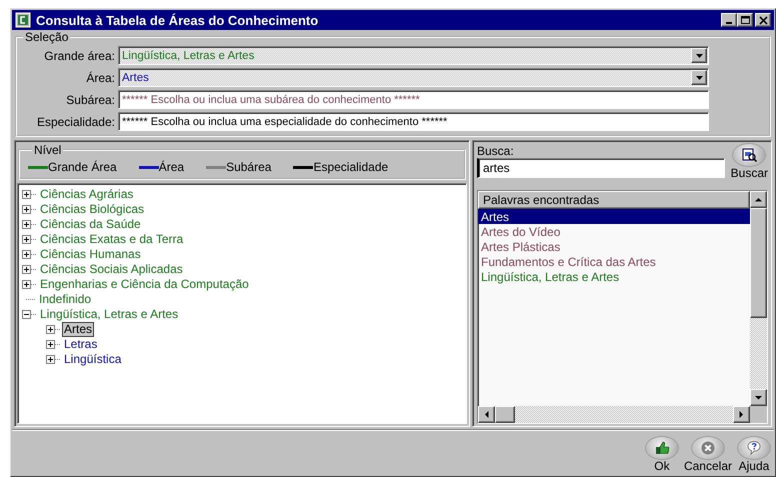 This screenshot has height=477, width=776. I want to click on result-item: Artes do Vídeo, so click(614, 231).